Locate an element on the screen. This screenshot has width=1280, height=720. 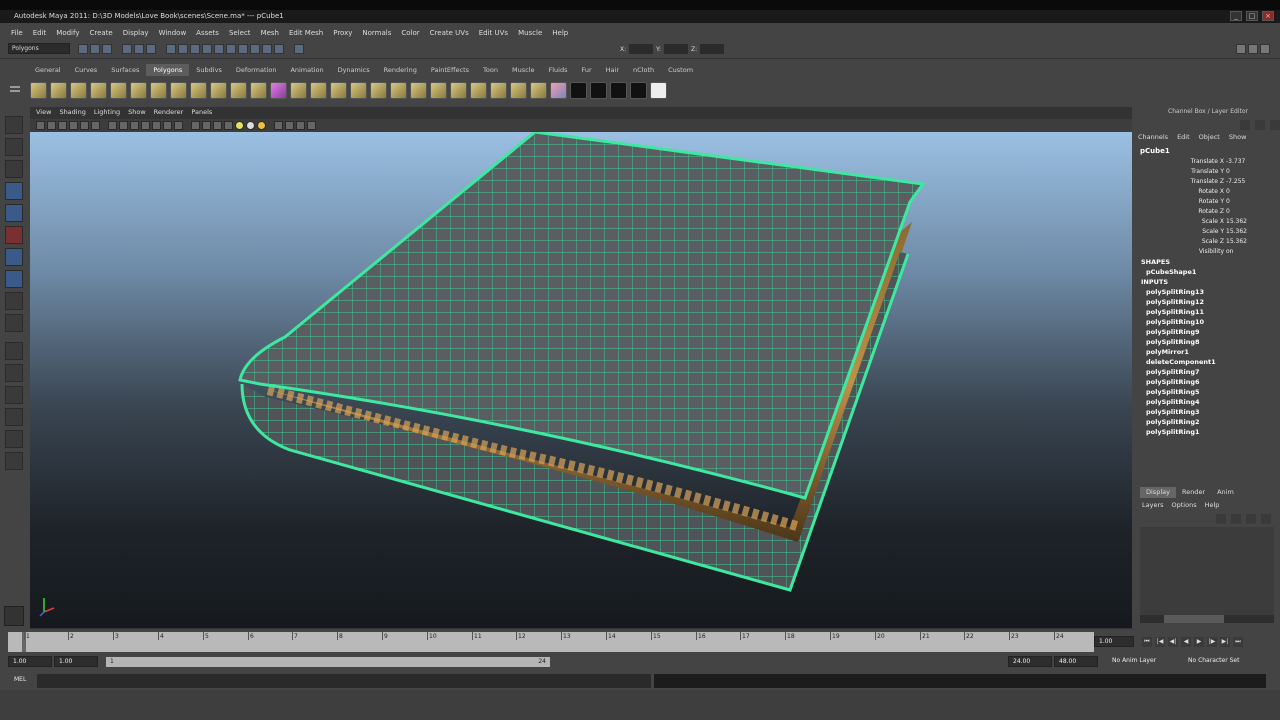
poly-cube-icon is located at coordinates (58, 90).